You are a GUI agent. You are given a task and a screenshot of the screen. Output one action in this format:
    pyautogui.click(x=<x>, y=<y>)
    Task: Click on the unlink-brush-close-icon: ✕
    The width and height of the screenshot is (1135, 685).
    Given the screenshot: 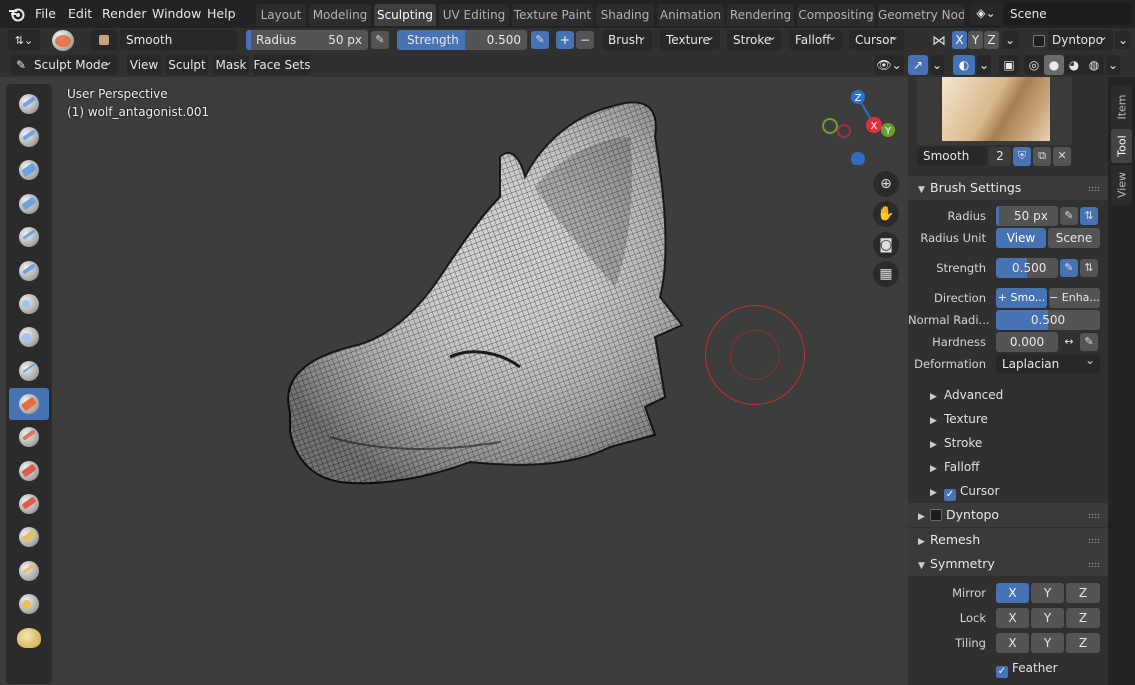 What is the action you would take?
    pyautogui.click(x=1062, y=156)
    